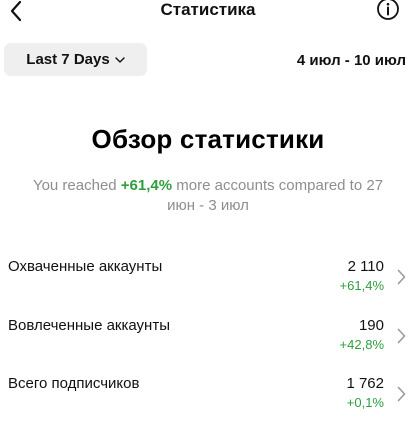 This screenshot has width=416, height=425. I want to click on metric-row-total-followers: Всего подписчиков 1 762 +0,1%, so click(208, 399).